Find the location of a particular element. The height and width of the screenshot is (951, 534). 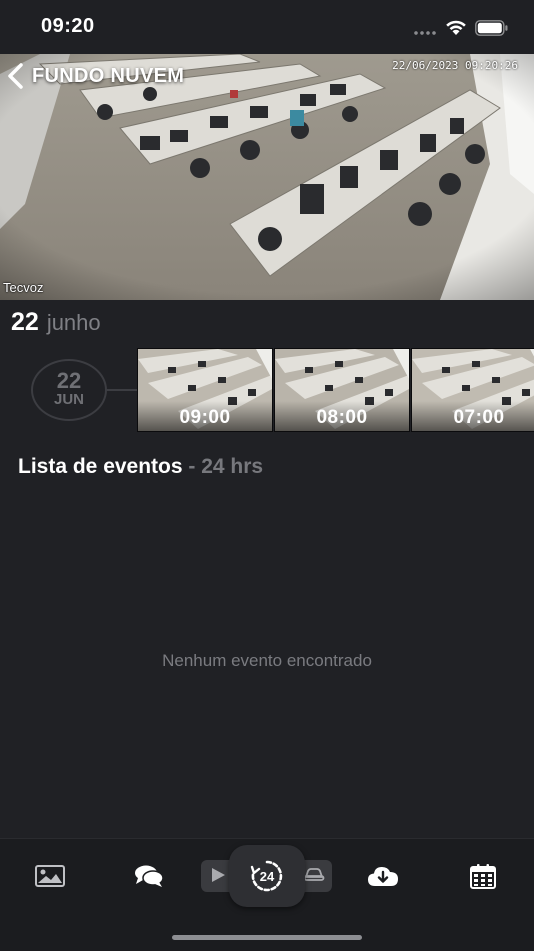

back-button: FUNDO NUVEM is located at coordinates (95, 76).